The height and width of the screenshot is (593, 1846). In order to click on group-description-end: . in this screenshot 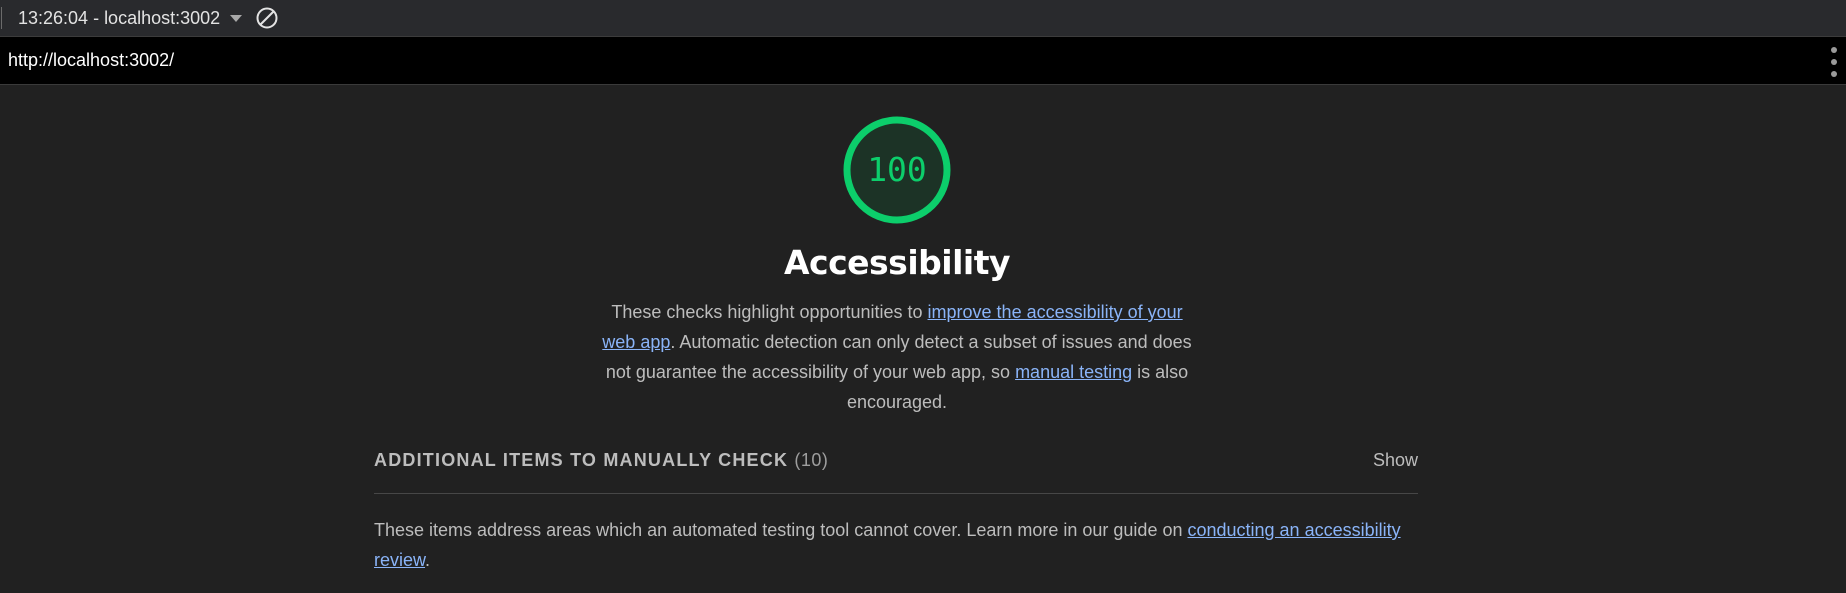, I will do `click(428, 560)`.